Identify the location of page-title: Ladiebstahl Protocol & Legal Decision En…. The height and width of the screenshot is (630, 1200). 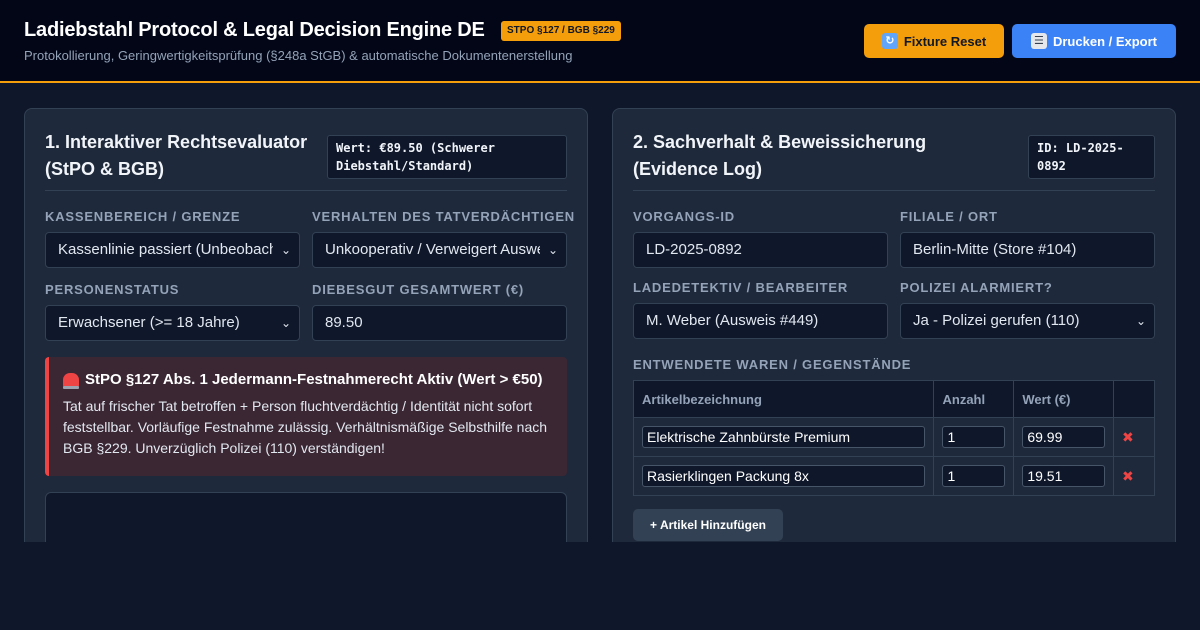
(254, 30).